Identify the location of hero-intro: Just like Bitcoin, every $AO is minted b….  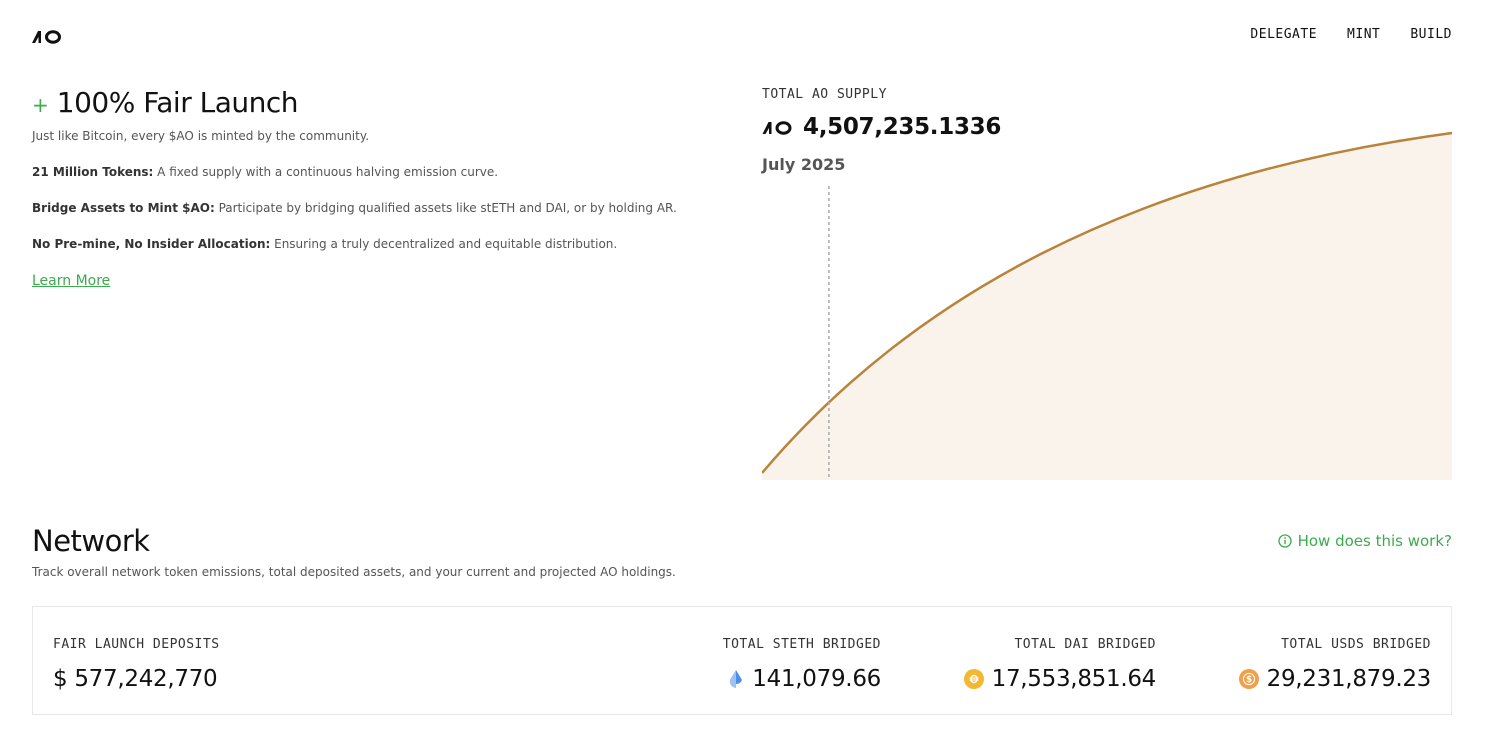
(201, 136).